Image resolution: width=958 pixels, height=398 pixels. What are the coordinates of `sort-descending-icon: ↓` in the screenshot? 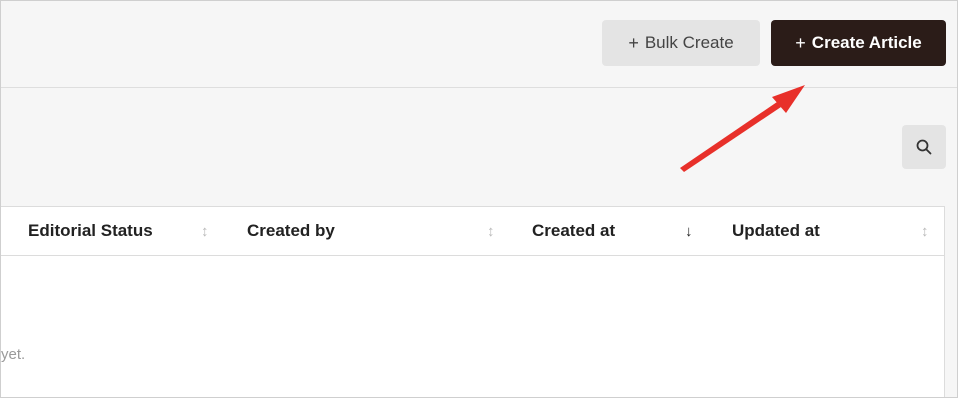 It's located at (689, 231).